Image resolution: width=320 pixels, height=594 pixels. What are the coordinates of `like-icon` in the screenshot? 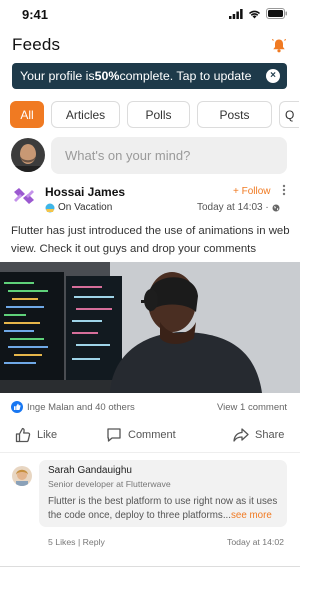 It's located at (23, 435).